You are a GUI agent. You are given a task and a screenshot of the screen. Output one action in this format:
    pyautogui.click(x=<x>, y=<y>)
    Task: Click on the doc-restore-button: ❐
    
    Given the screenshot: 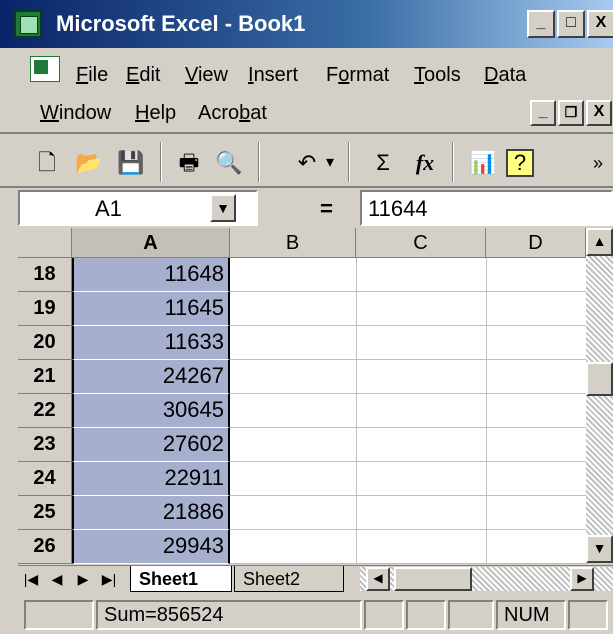 What is the action you would take?
    pyautogui.click(x=571, y=113)
    